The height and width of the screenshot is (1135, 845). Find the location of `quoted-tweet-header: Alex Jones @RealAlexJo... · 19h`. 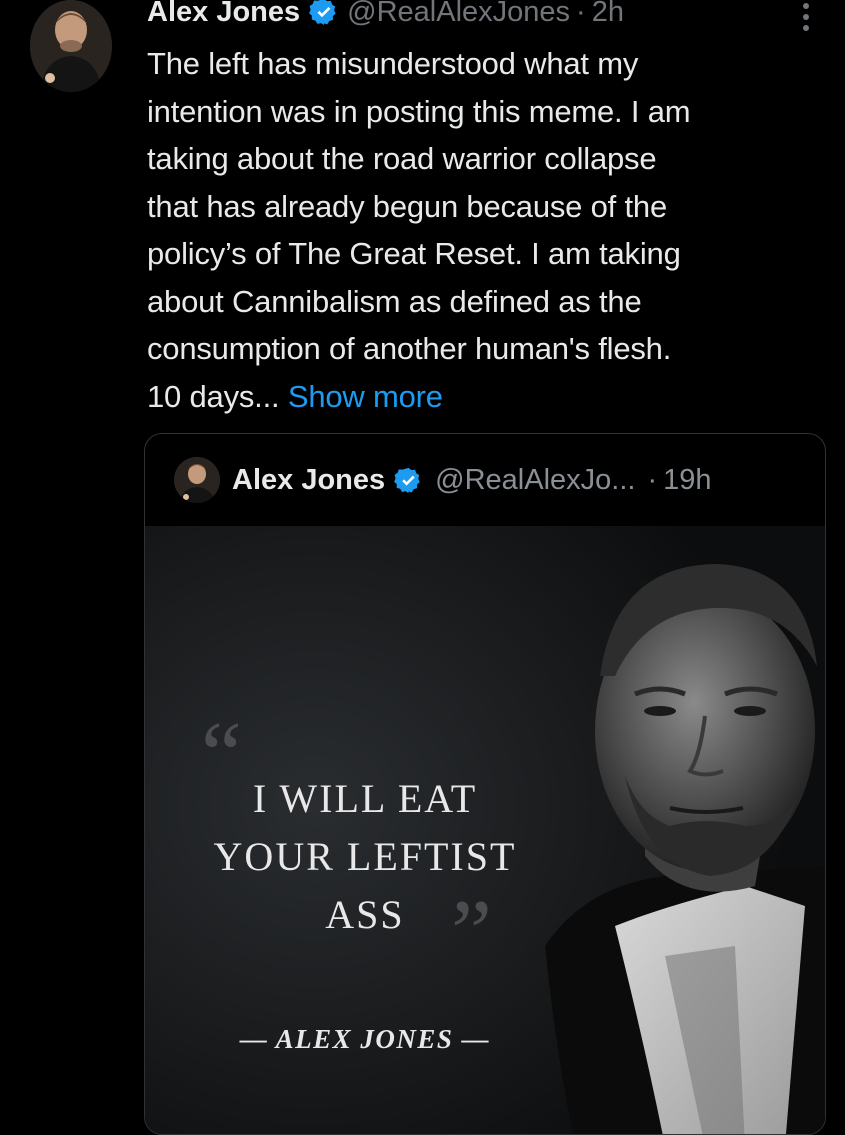

quoted-tweet-header: Alex Jones @RealAlexJo... · 19h is located at coordinates (485, 480).